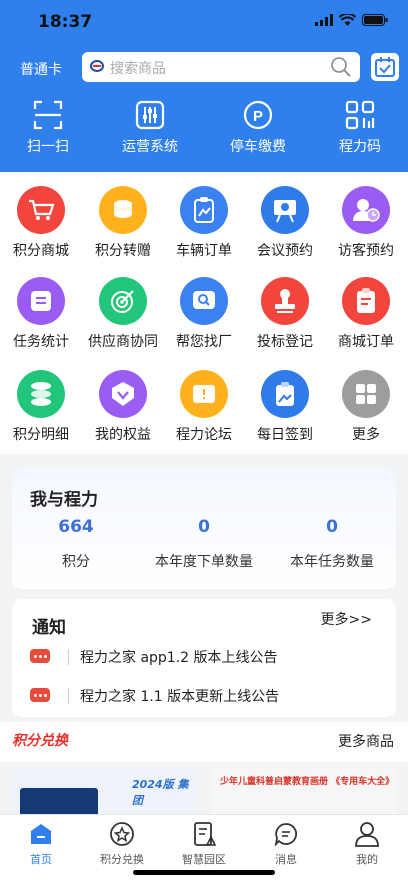 The height and width of the screenshot is (883, 408). I want to click on home-indicator, so click(204, 872).